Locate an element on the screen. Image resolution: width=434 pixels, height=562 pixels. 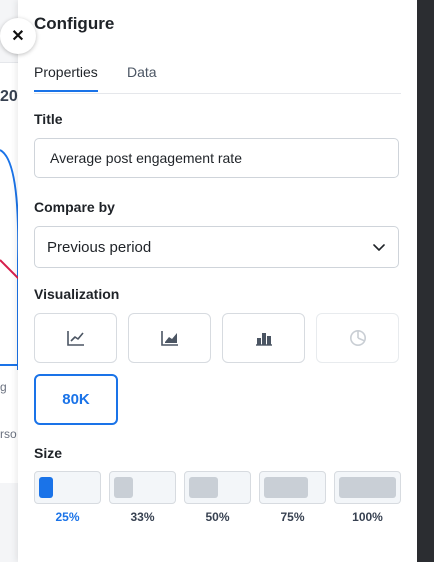
tab-properties: Properties is located at coordinates (66, 78).